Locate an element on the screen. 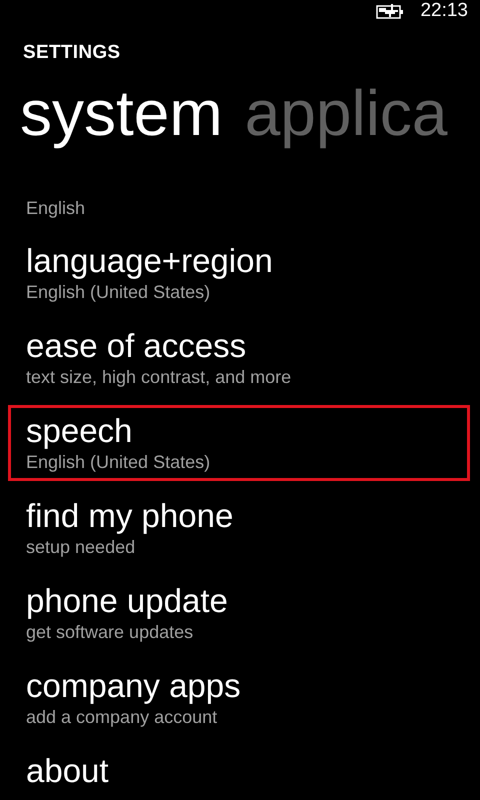  setting-item: company apps add a company account is located at coordinates (239, 698).